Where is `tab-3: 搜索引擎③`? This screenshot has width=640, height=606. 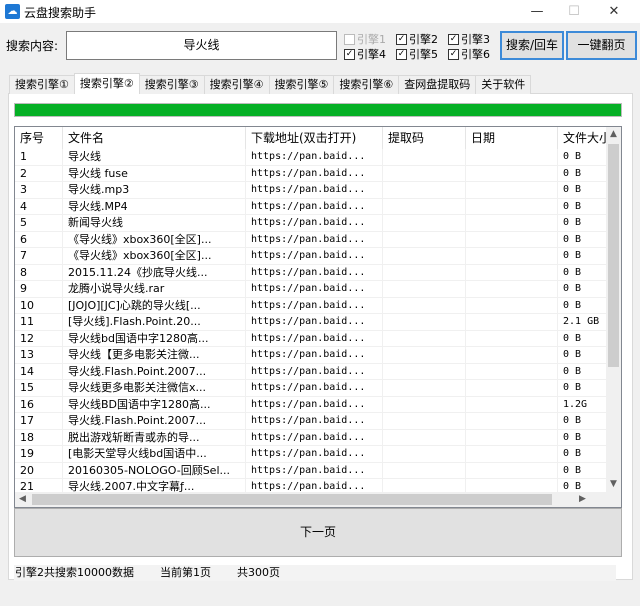 tab-3: 搜索引擎③ is located at coordinates (171, 84).